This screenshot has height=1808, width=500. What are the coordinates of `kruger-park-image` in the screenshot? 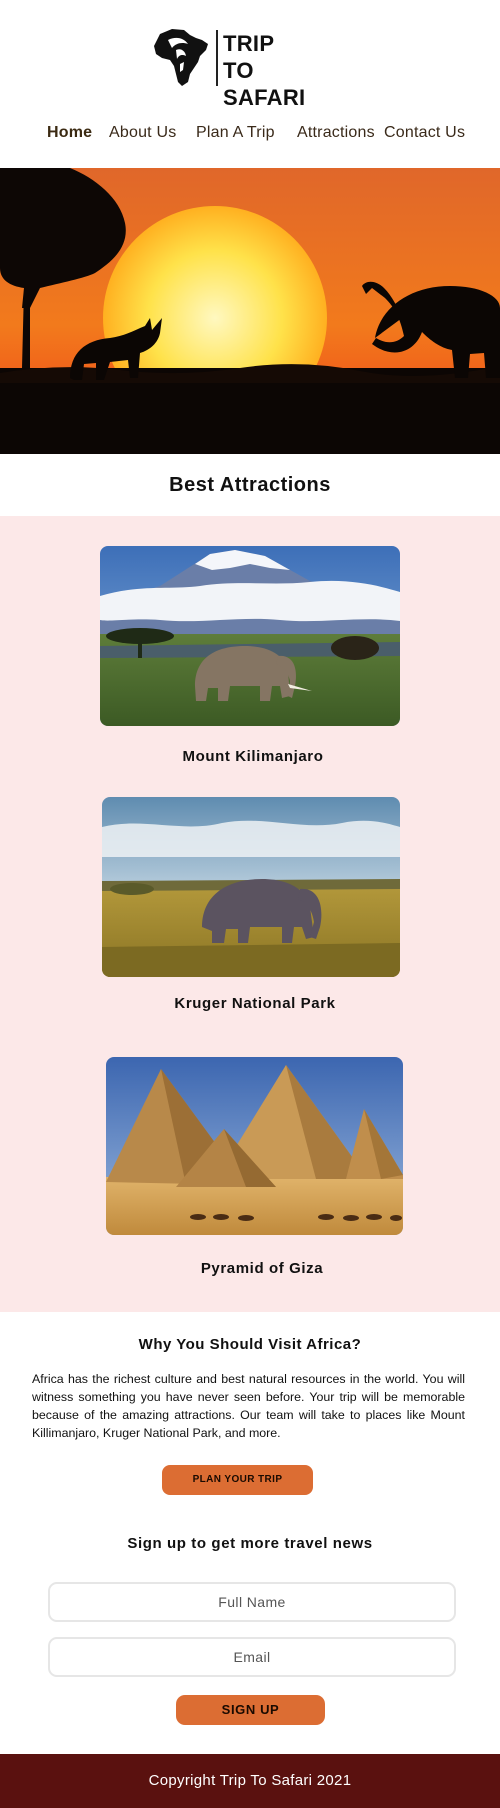 It's located at (251, 887).